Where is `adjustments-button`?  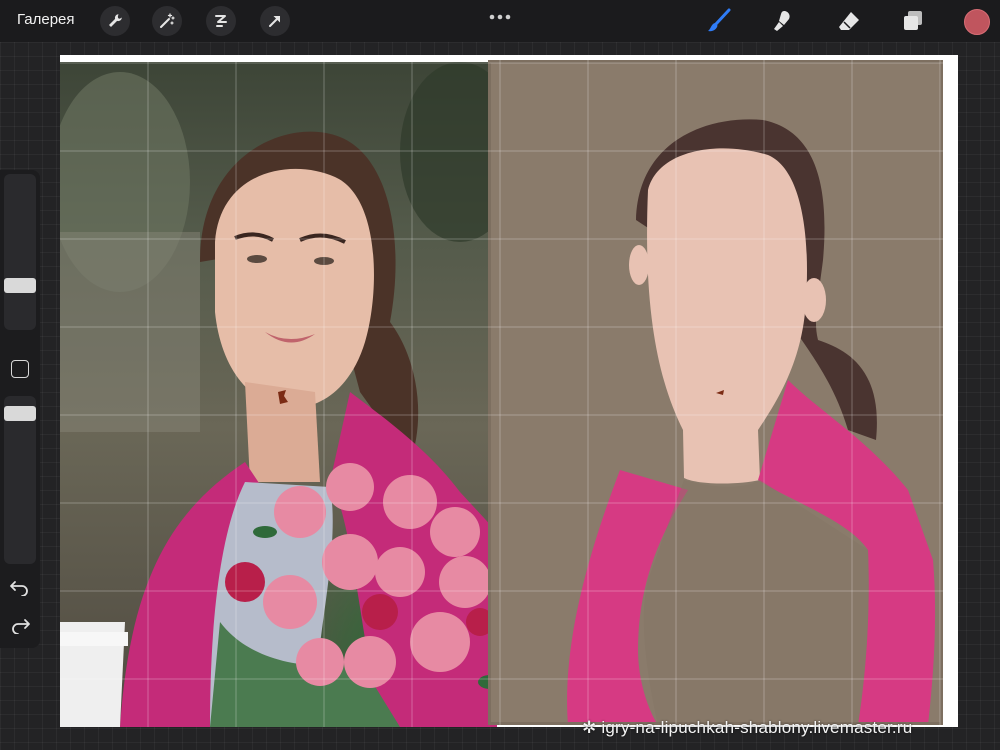
adjustments-button is located at coordinates (167, 21).